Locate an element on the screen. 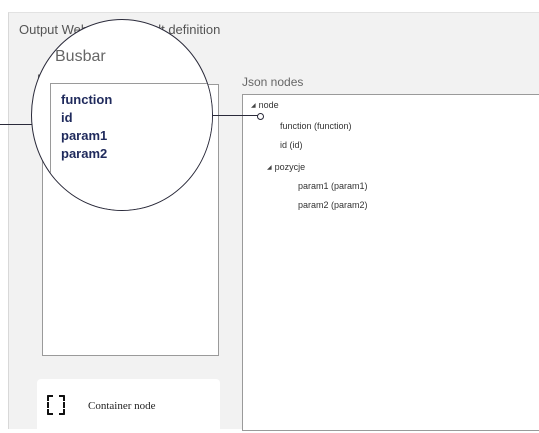  tree-node-label: id (id) is located at coordinates (291, 145).